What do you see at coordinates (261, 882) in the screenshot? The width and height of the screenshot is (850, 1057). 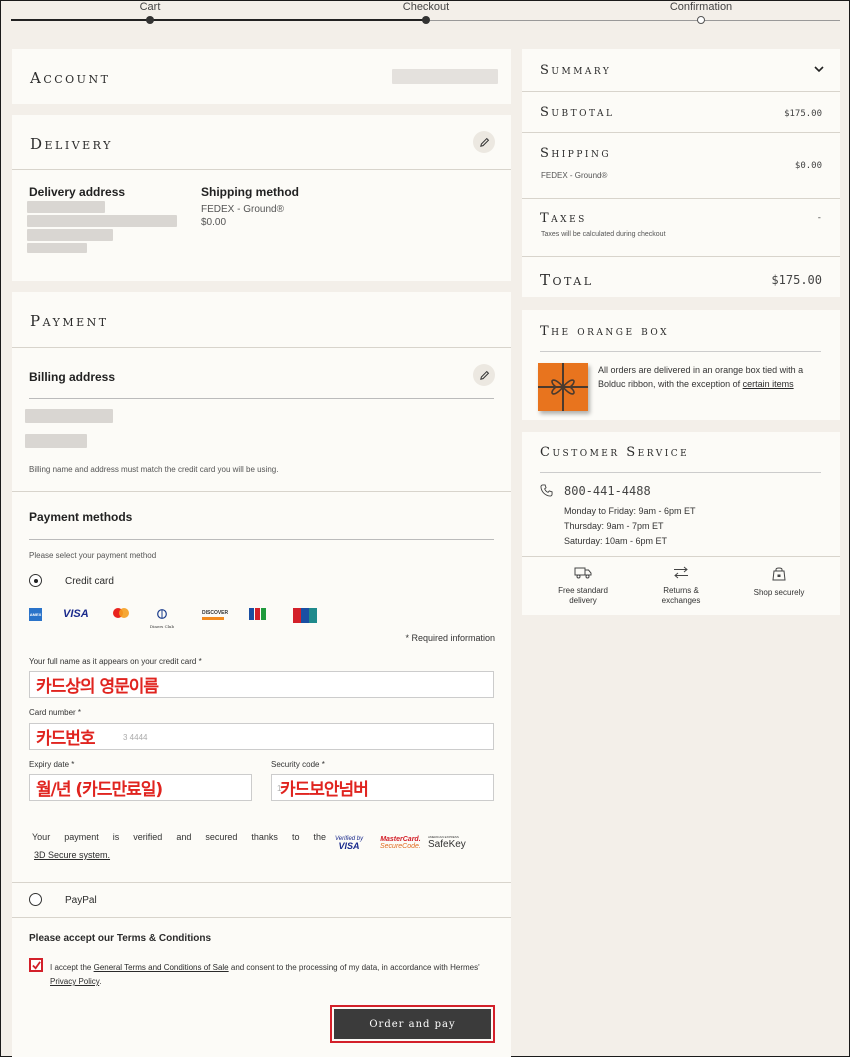 I see `paypal-divider` at bounding box center [261, 882].